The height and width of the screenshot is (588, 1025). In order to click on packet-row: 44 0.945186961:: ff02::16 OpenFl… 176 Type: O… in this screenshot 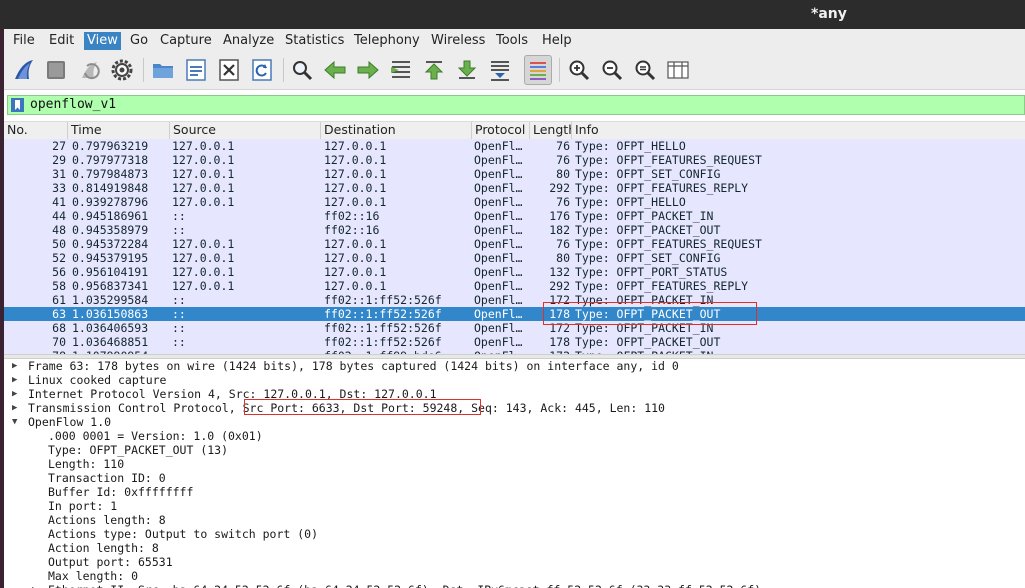, I will do `click(514, 216)`.